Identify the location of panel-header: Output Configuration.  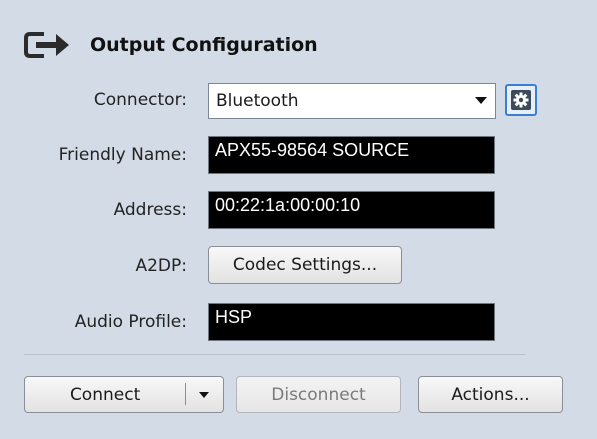
(170, 45).